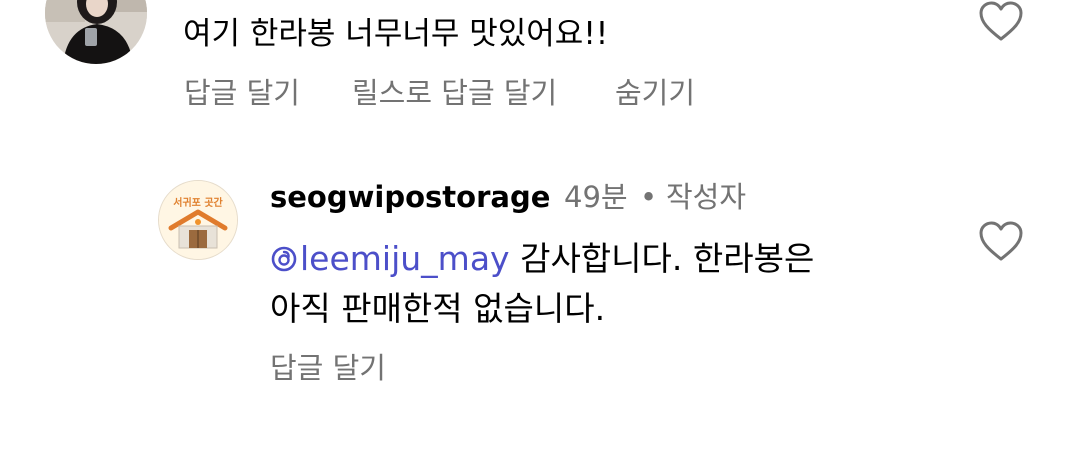  What do you see at coordinates (405, 258) in the screenshot?
I see `mention-username: leemiju_may` at bounding box center [405, 258].